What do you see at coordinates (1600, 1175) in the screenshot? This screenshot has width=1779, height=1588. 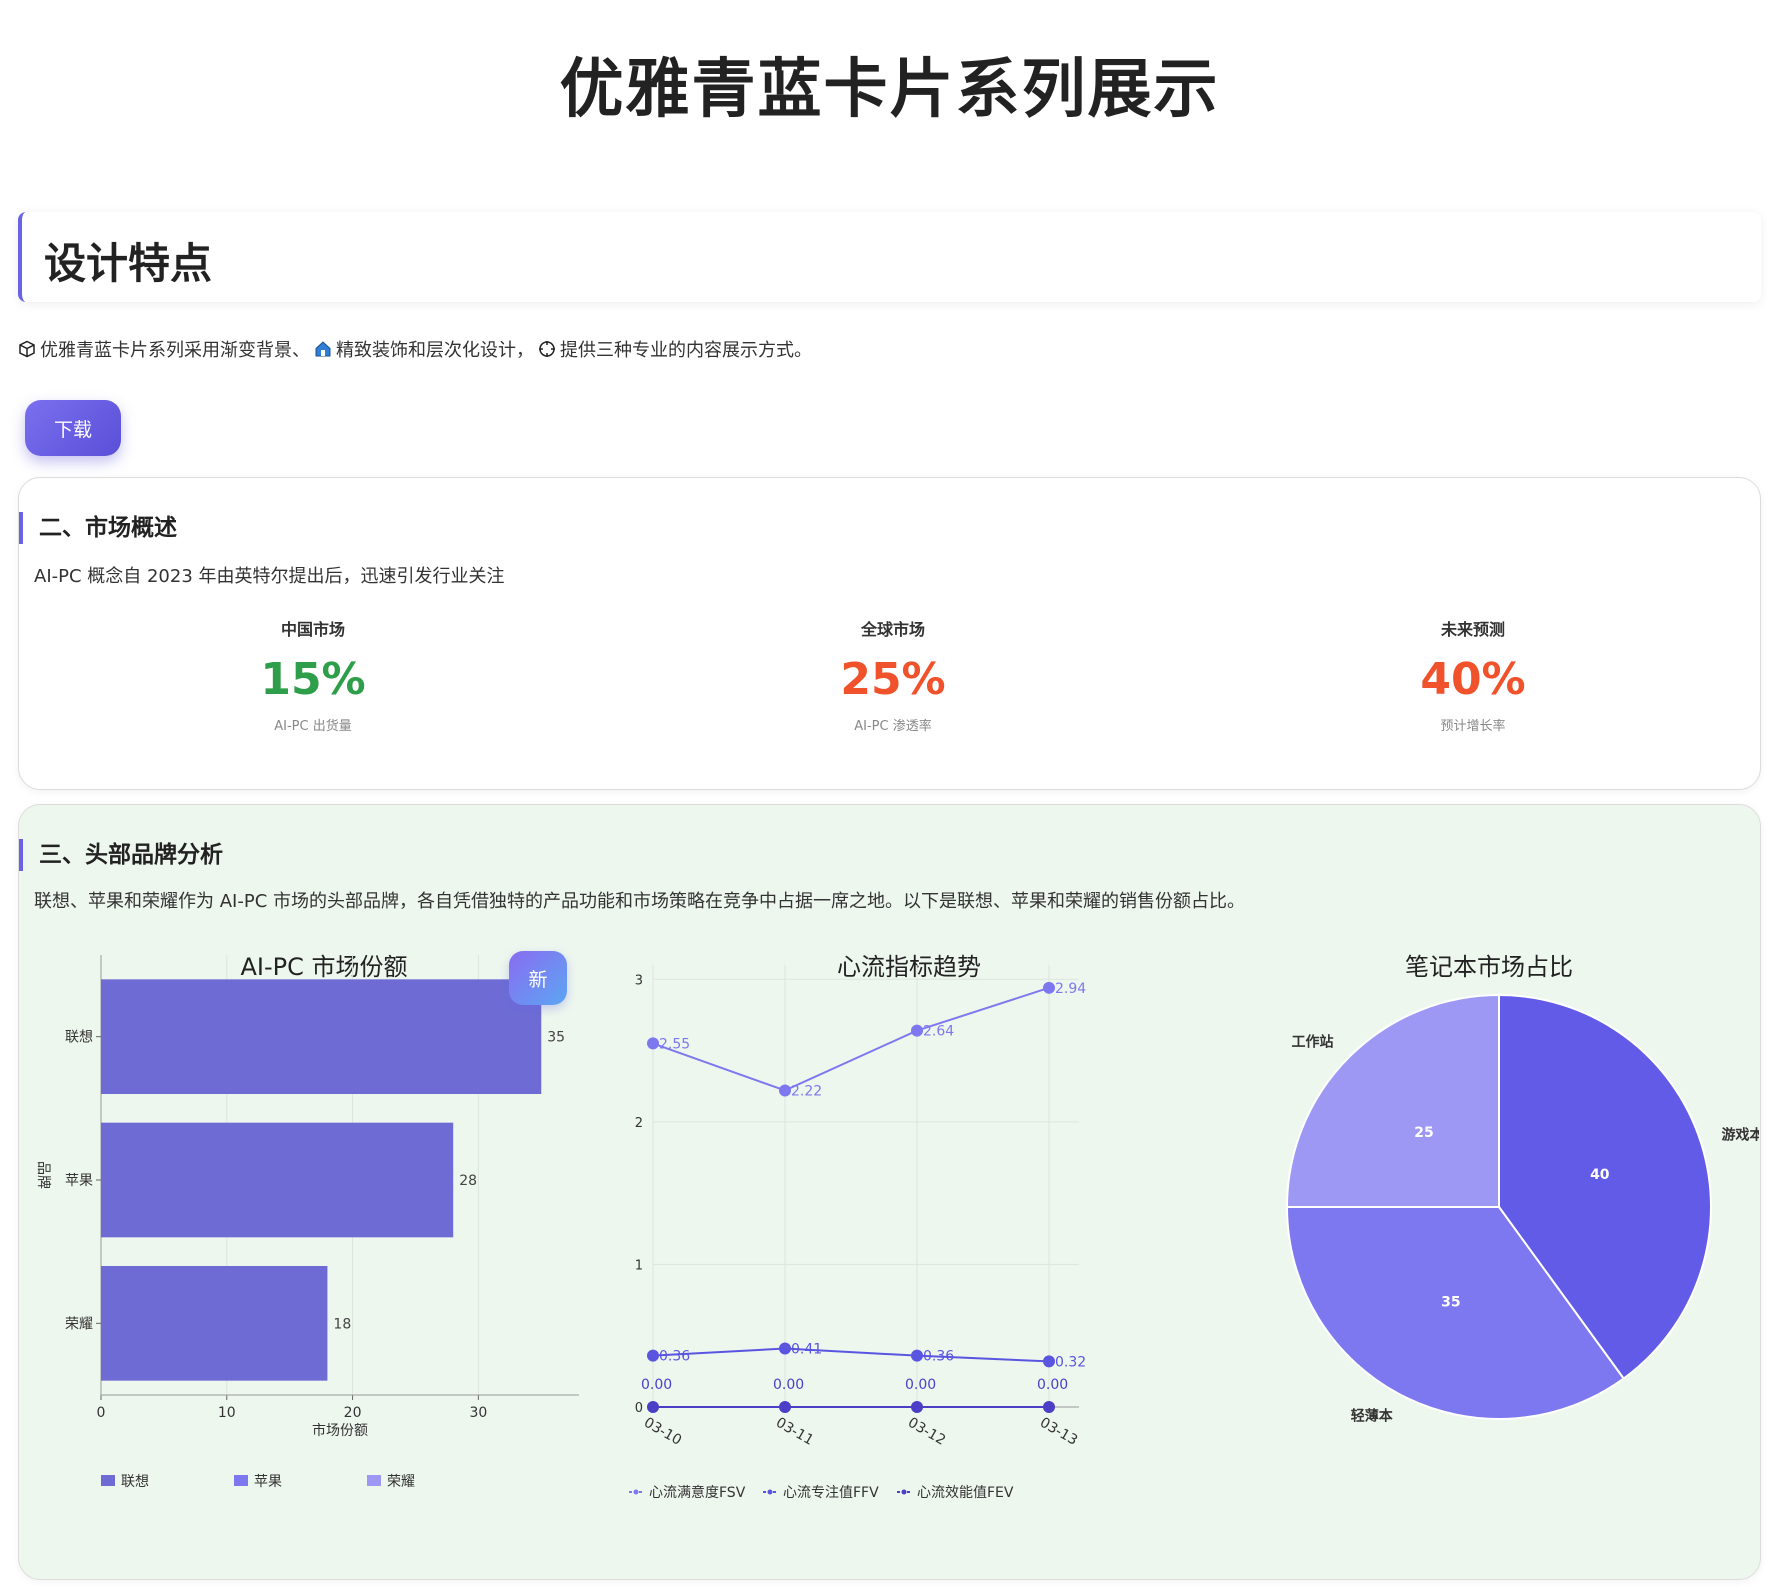 I see `pie-value-label: 40` at bounding box center [1600, 1175].